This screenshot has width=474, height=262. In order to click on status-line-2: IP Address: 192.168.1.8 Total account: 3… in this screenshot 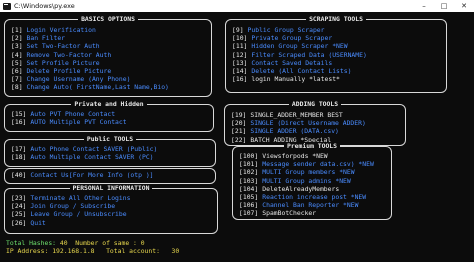, I will do `click(92, 251)`.